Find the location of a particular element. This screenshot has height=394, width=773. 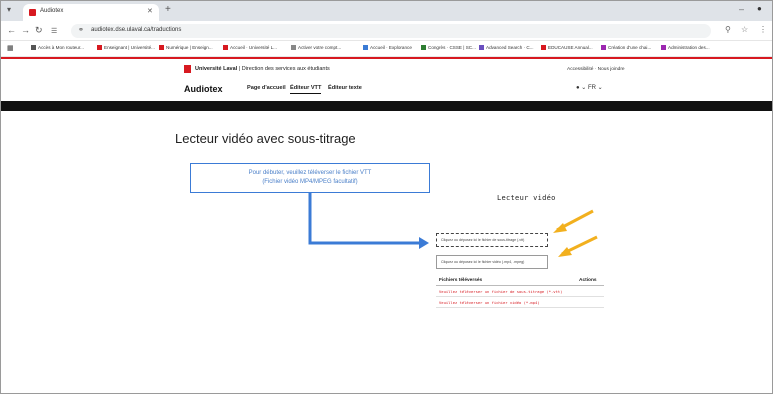

annotation-layer is located at coordinates (453, 225).